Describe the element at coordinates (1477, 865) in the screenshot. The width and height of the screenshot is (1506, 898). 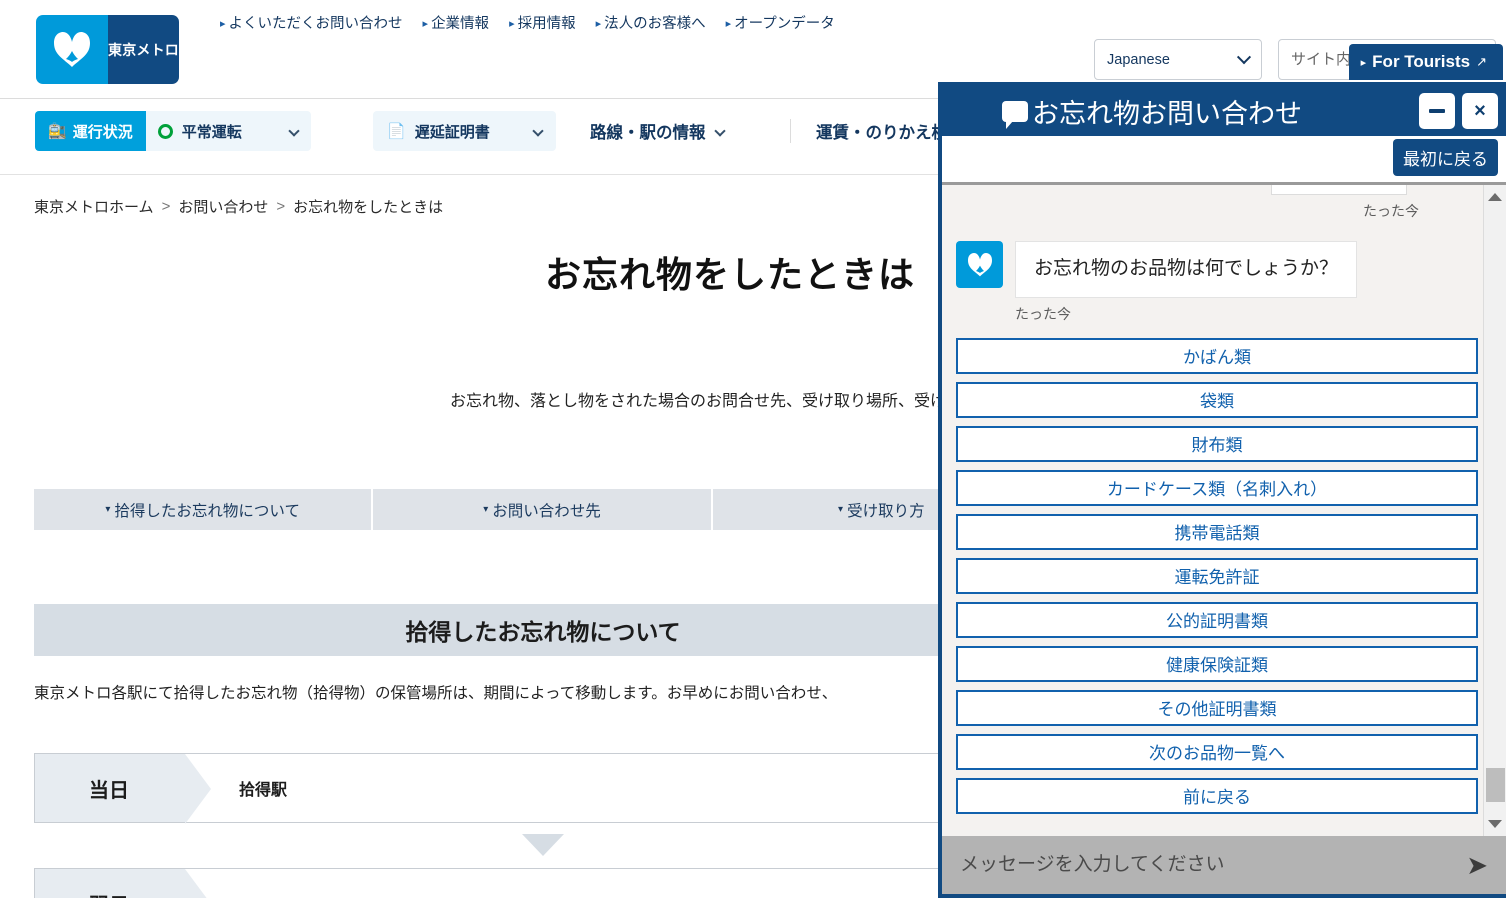
I see `send-arrow-icon: ➤` at that location.